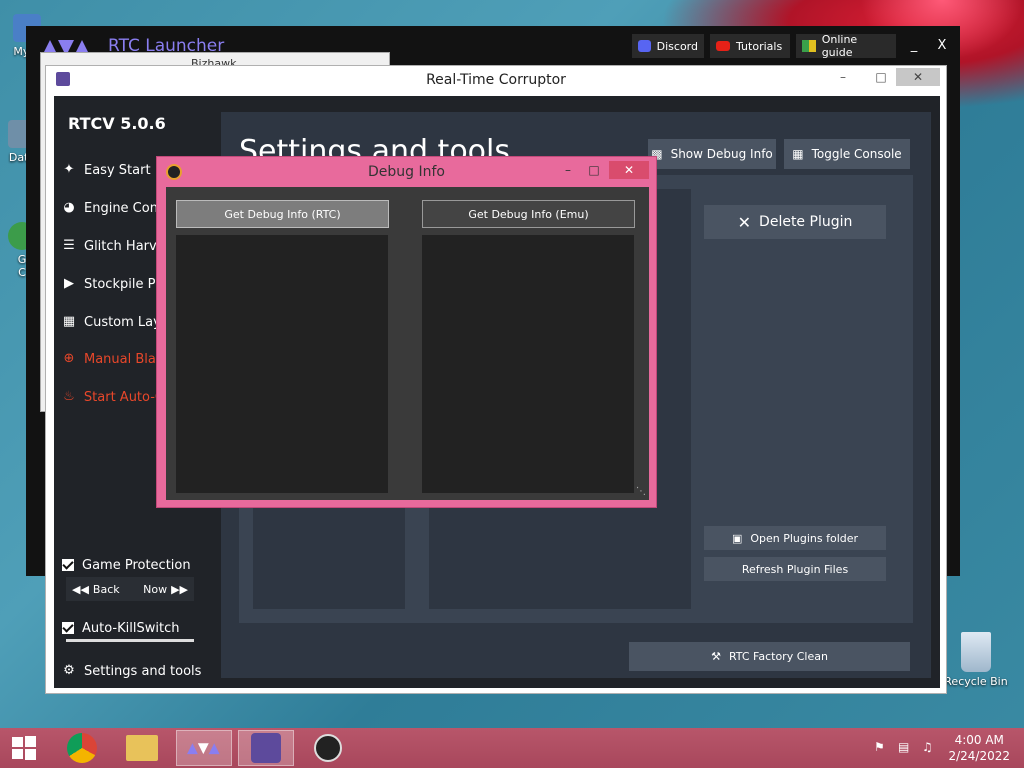  I want to click on taskbar-chrome, so click(82, 748).